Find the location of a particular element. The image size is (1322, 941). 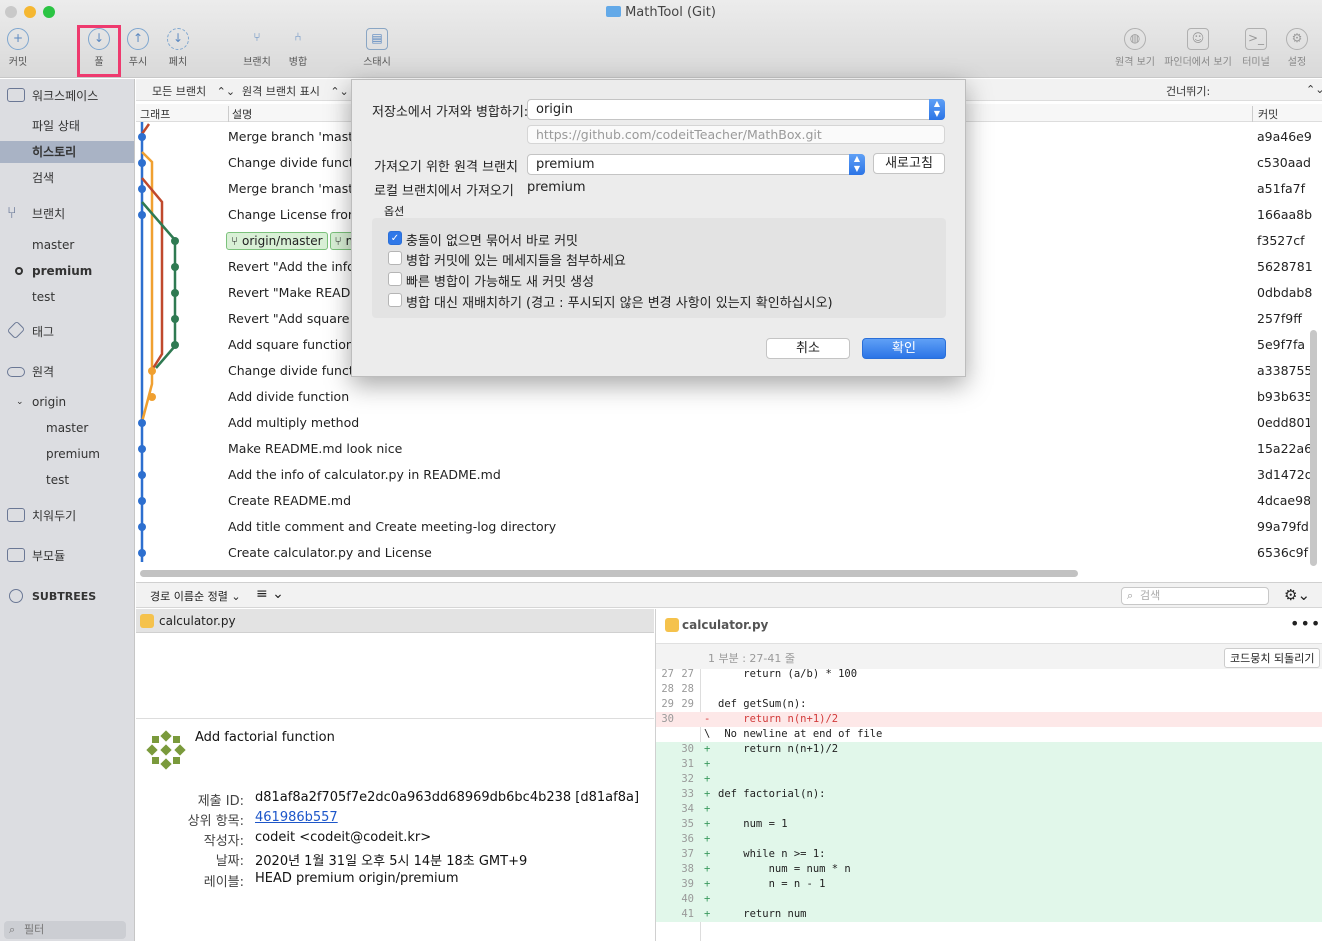

diff-line: 34 + is located at coordinates (989, 809).